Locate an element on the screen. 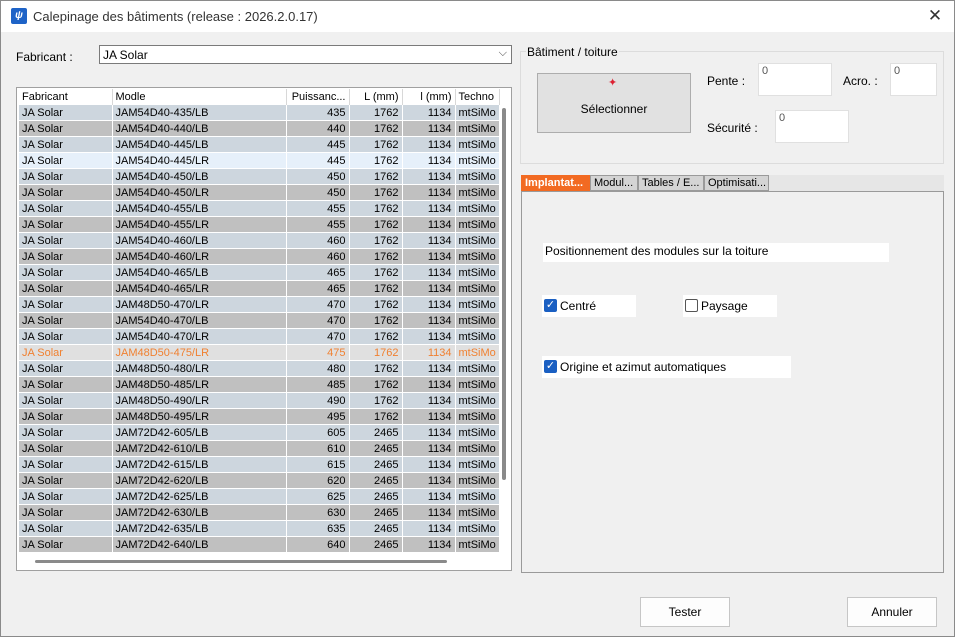 The image size is (955, 637). table-row: JA Solar JAM72D42-630/LB 630 2465 1134 mtSiMo is located at coordinates (259, 512).